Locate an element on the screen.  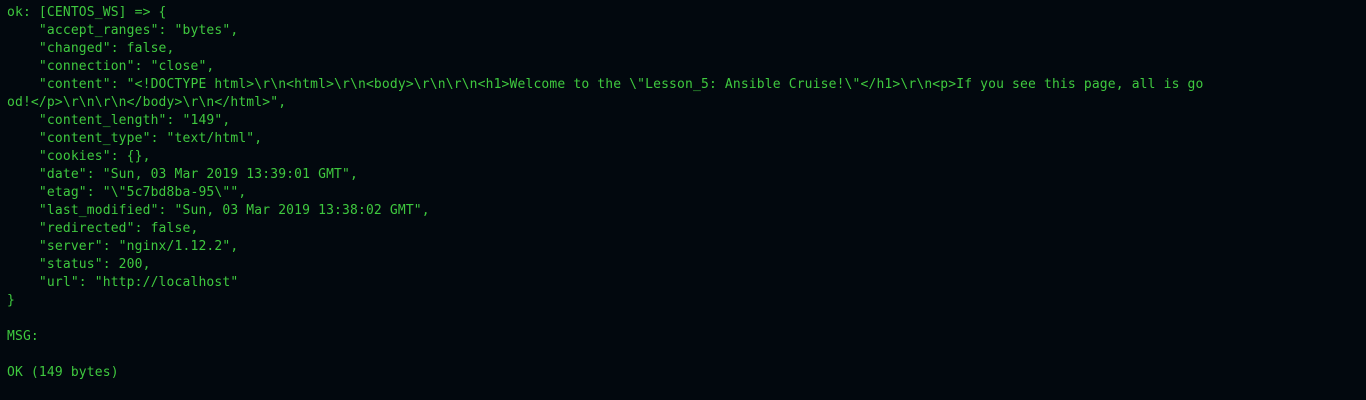
content-length-line: "content_length": "149", is located at coordinates (119, 120).